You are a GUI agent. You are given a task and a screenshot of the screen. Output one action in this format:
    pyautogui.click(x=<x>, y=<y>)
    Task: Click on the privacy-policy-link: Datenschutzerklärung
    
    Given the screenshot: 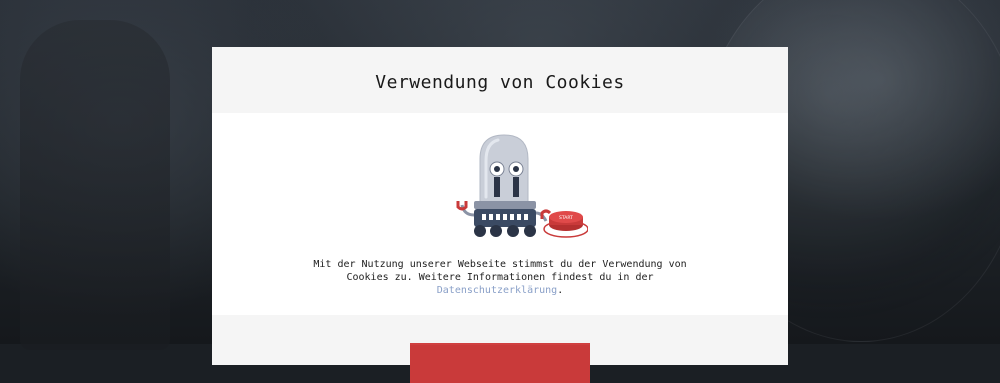 What is the action you would take?
    pyautogui.click(x=497, y=290)
    